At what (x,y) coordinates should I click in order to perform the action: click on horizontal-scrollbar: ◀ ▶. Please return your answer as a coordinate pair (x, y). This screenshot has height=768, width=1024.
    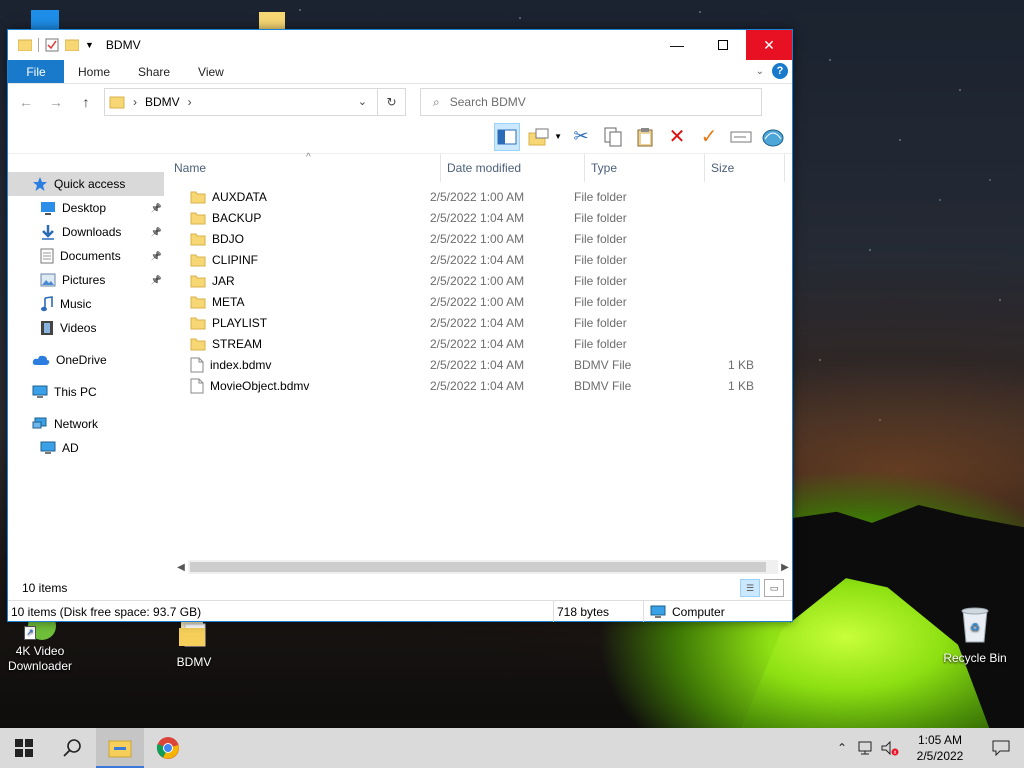
    Looking at the image, I should click on (483, 567).